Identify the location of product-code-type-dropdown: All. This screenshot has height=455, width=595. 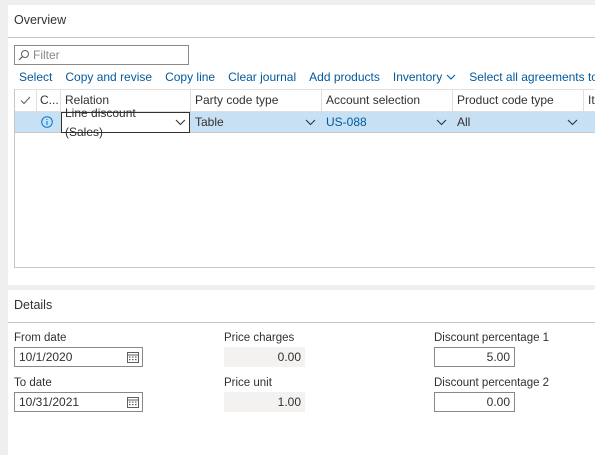
(518, 122).